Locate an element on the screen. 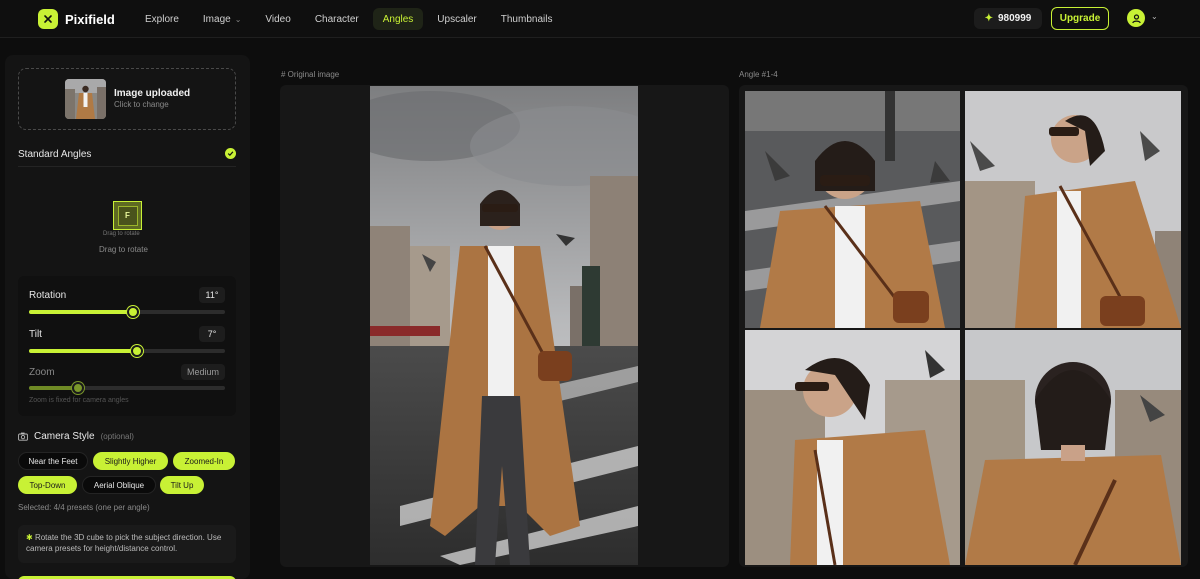 This screenshot has width=1200, height=579. camera-style-header: Camera Style (optional) is located at coordinates (76, 436).